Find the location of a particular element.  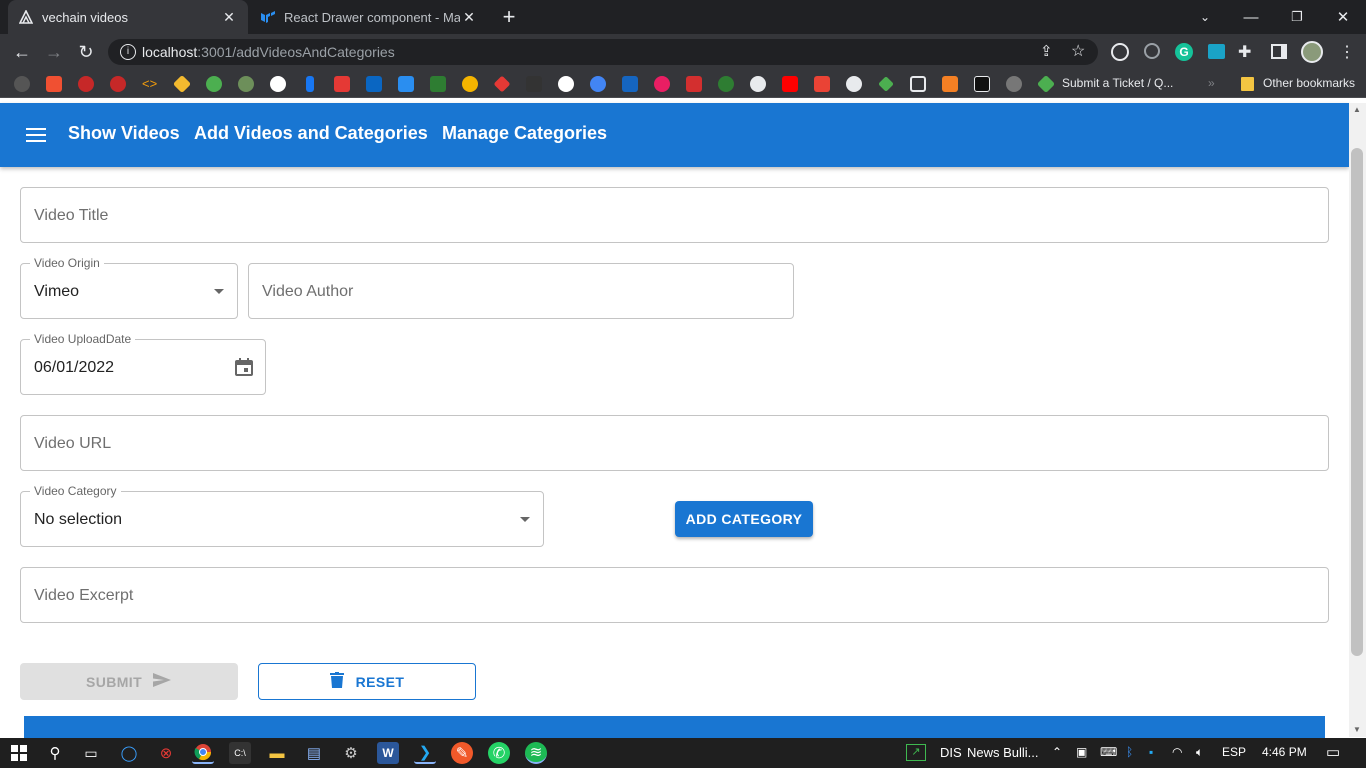

new-tab-button: + is located at coordinates (509, 17).